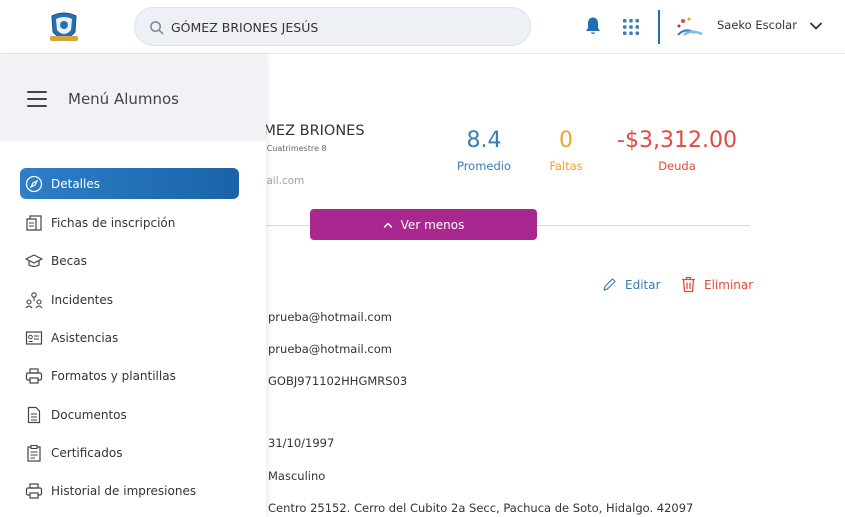 The height and width of the screenshot is (517, 845). What do you see at coordinates (484, 140) in the screenshot?
I see `stat-value: 8.4` at bounding box center [484, 140].